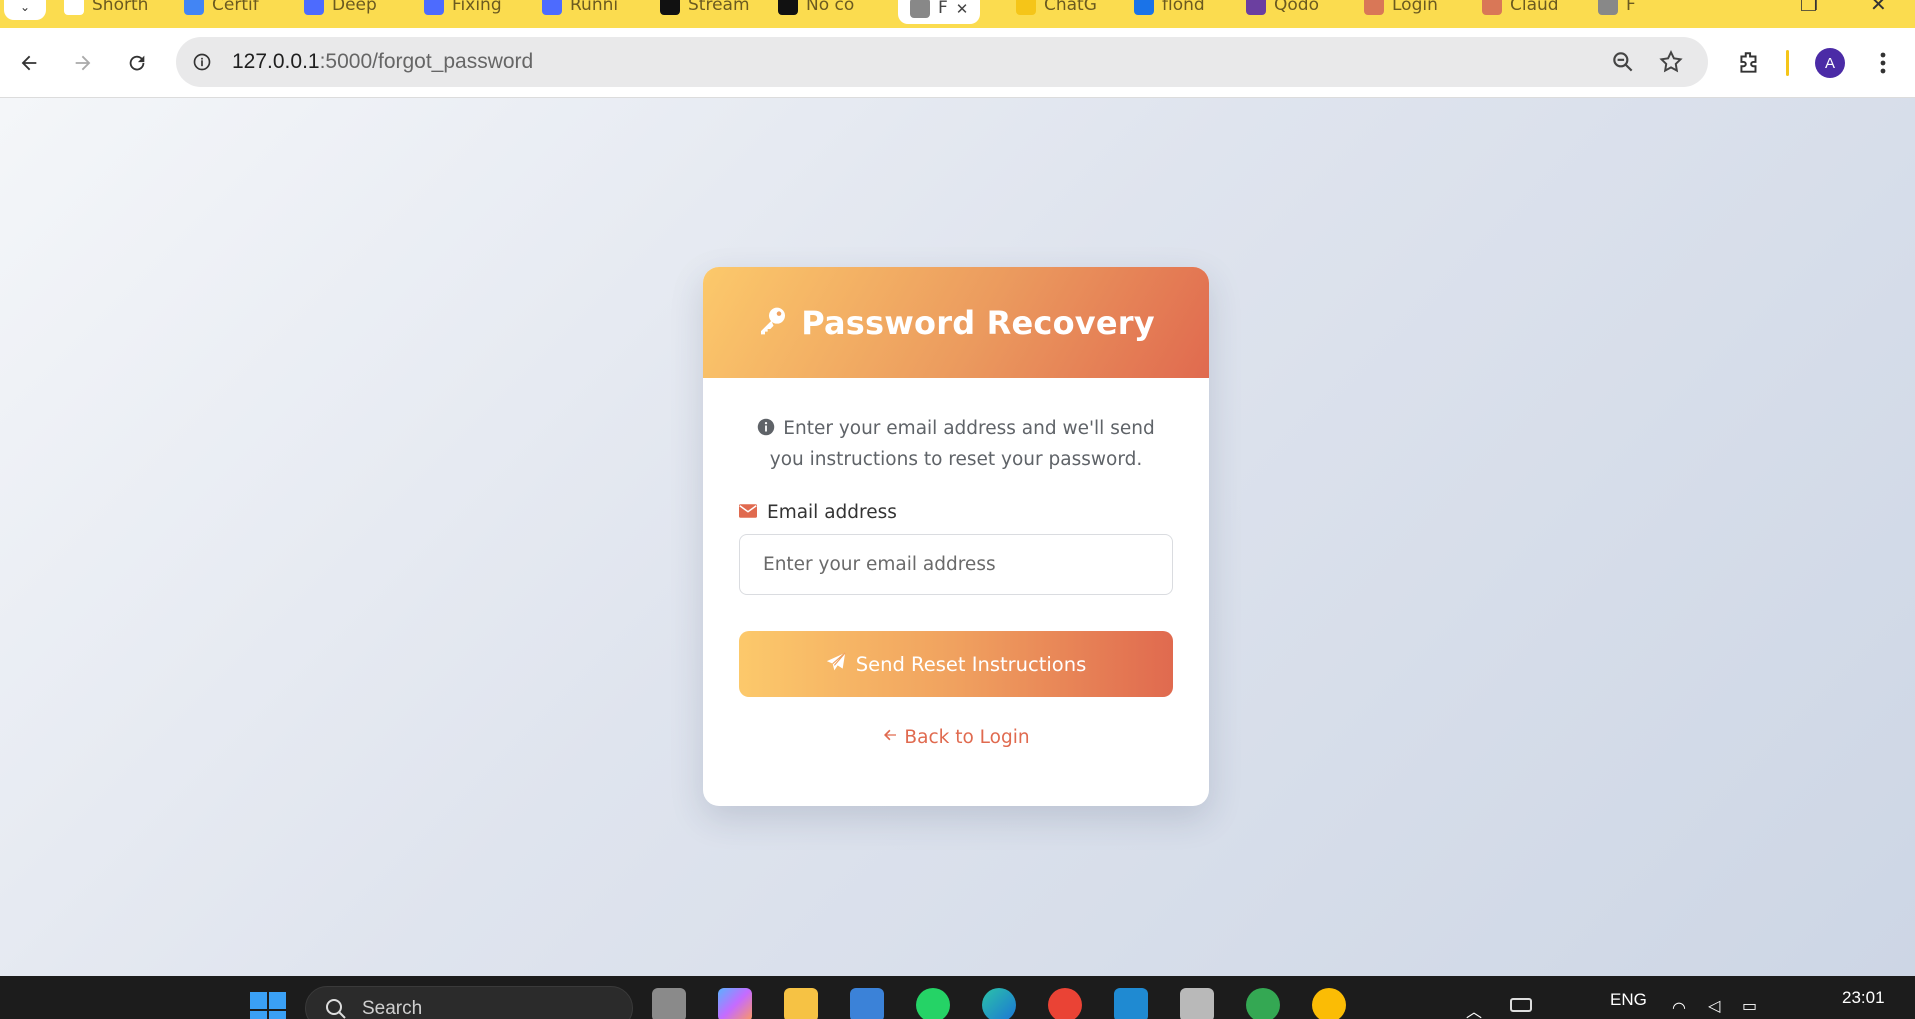 The height and width of the screenshot is (1019, 1915). I want to click on clock-time: 23:01, so click(1863, 998).